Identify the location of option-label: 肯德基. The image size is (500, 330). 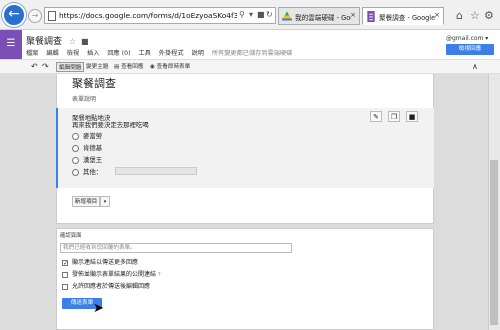
(93, 148).